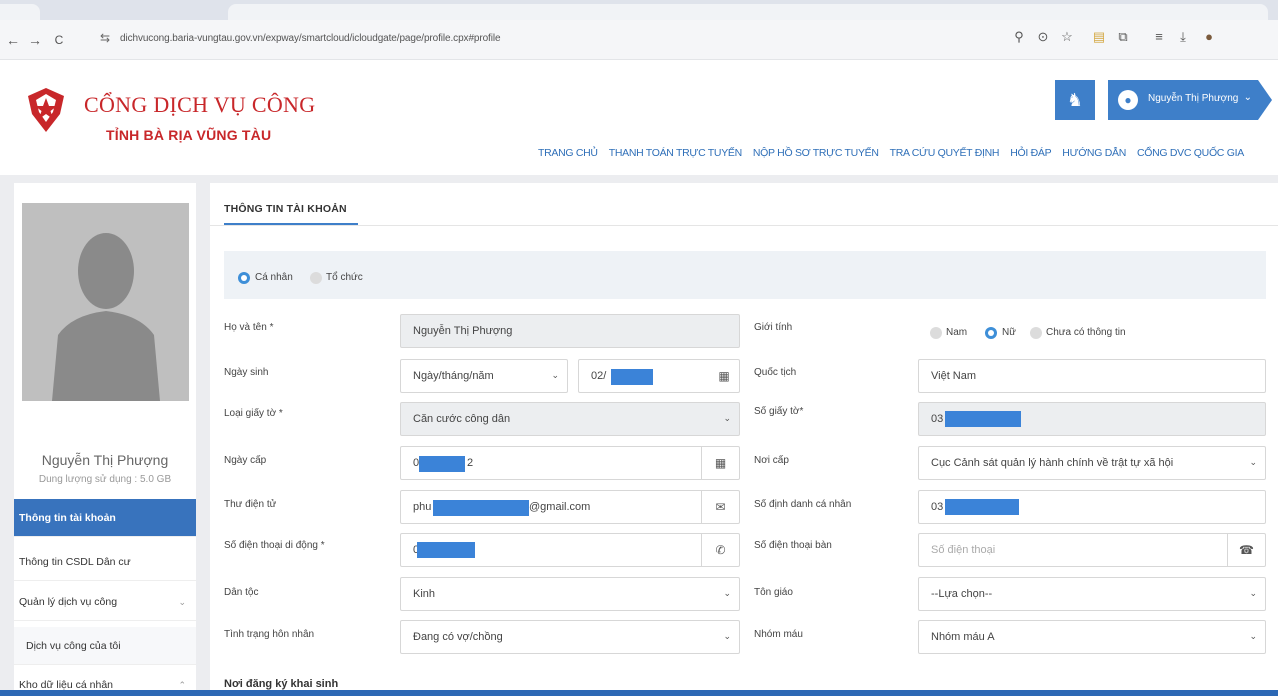 The width and height of the screenshot is (1278, 696). I want to click on reload-icon: C, so click(59, 40).